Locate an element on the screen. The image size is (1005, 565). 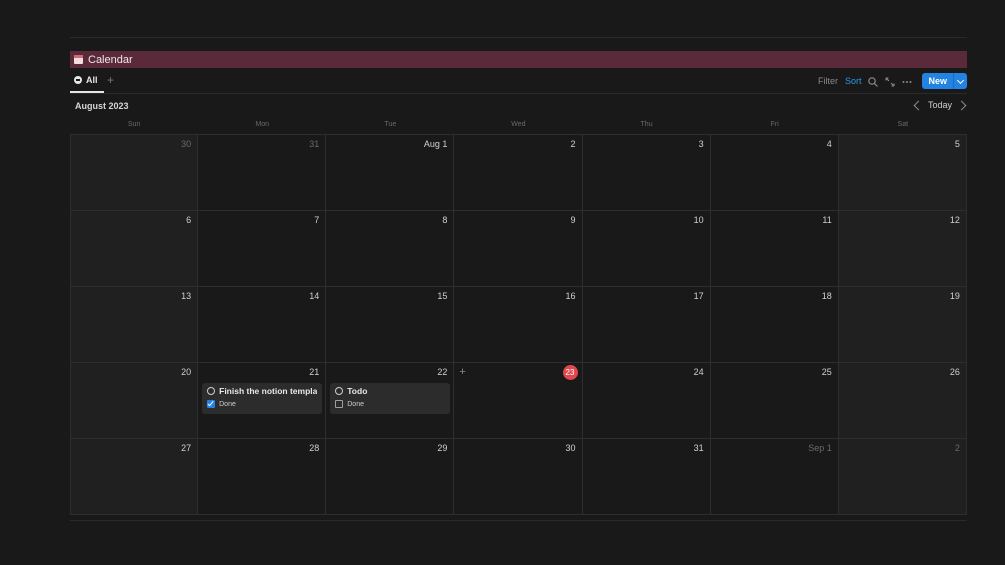
calendar-day: 28 is located at coordinates (262, 476).